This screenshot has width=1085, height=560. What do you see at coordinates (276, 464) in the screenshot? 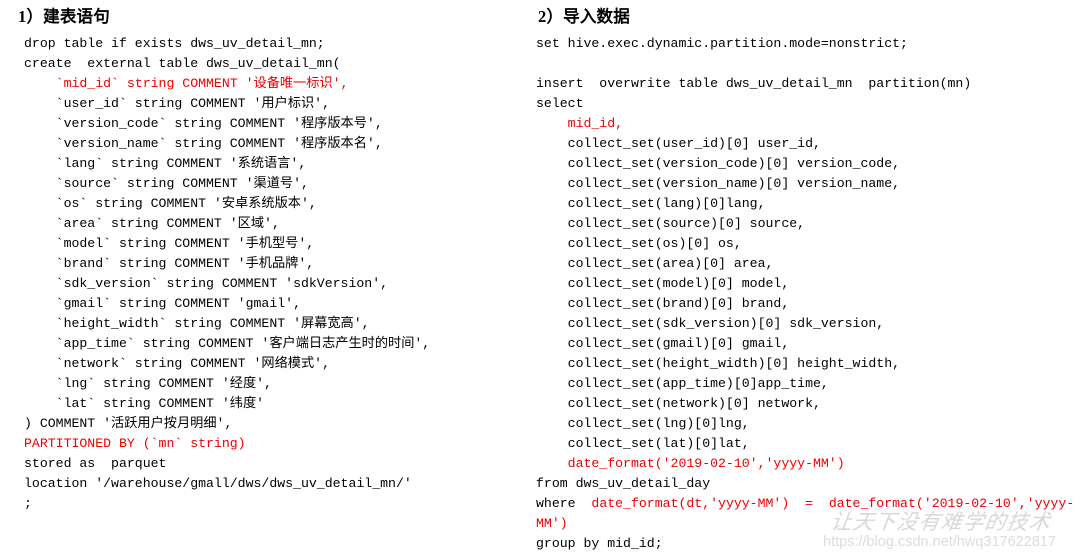
I see `code-line: stored as parquet` at bounding box center [276, 464].